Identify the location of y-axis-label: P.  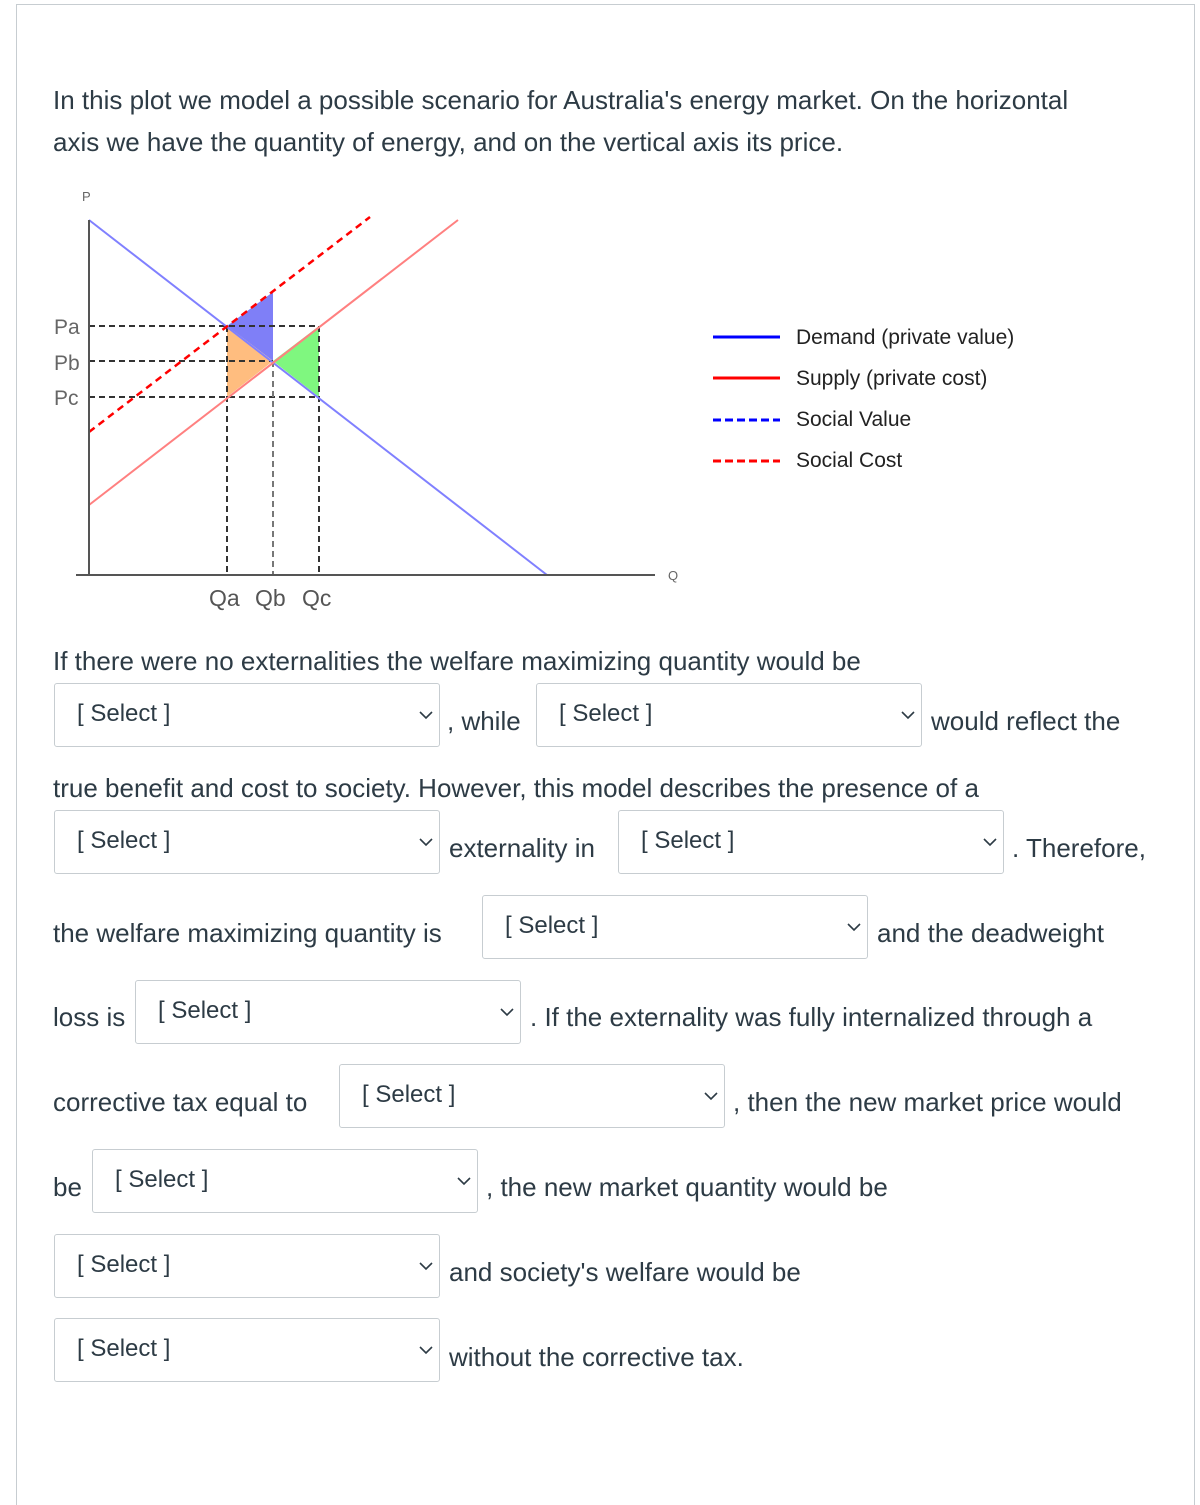
(86, 196).